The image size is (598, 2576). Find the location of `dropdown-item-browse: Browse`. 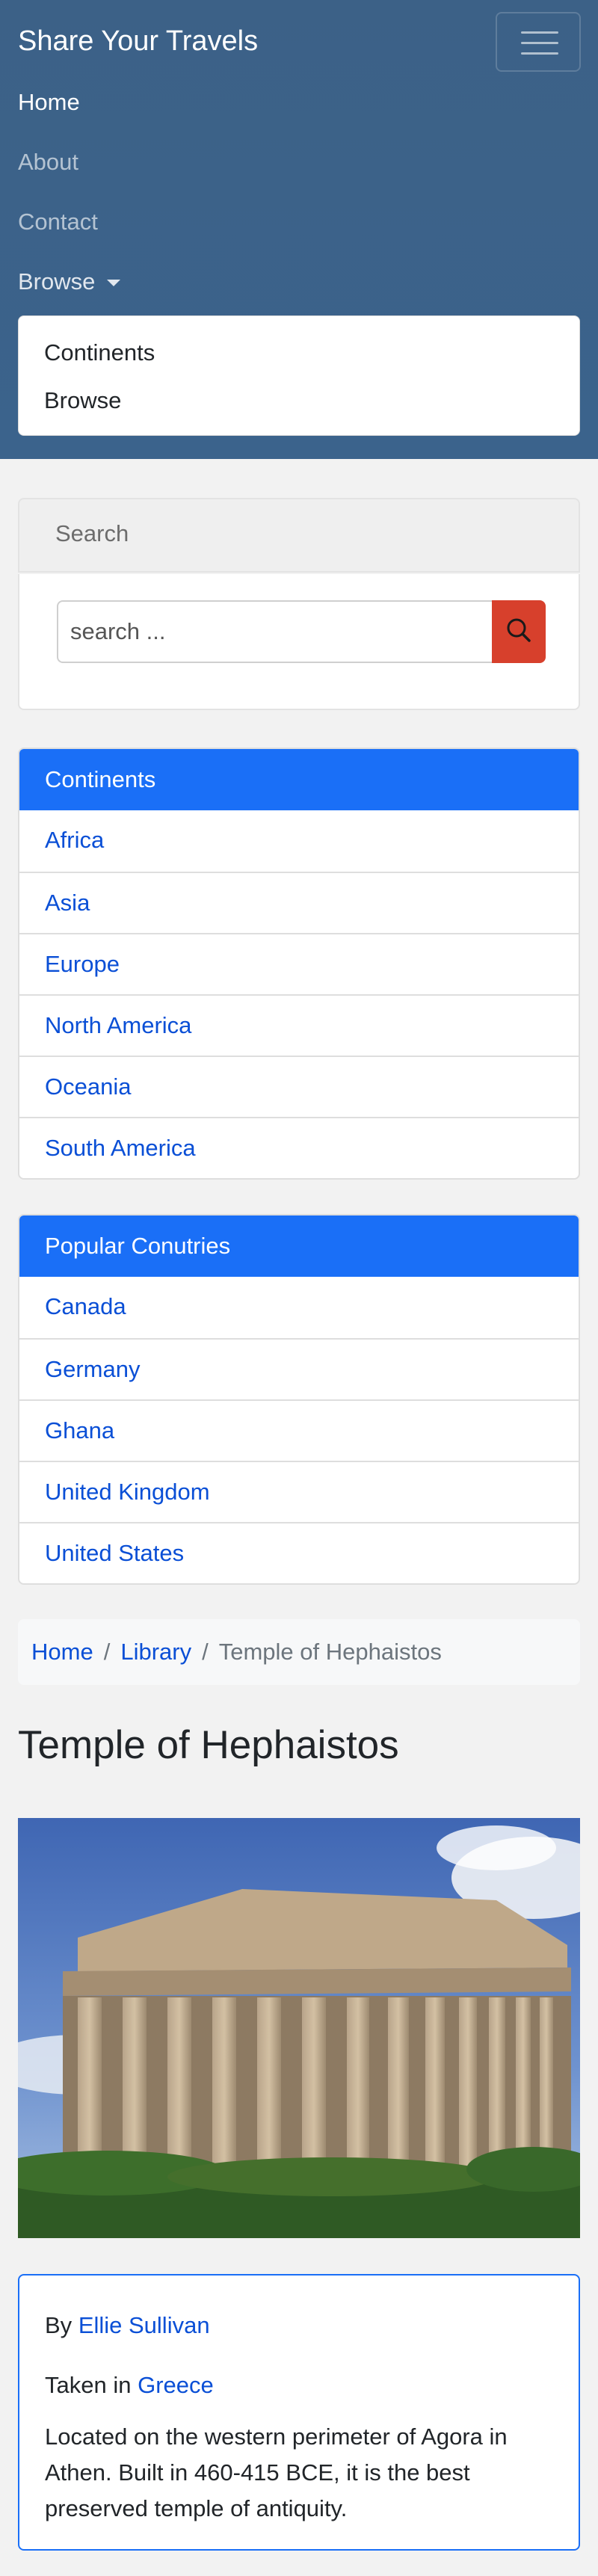

dropdown-item-browse: Browse is located at coordinates (83, 400).